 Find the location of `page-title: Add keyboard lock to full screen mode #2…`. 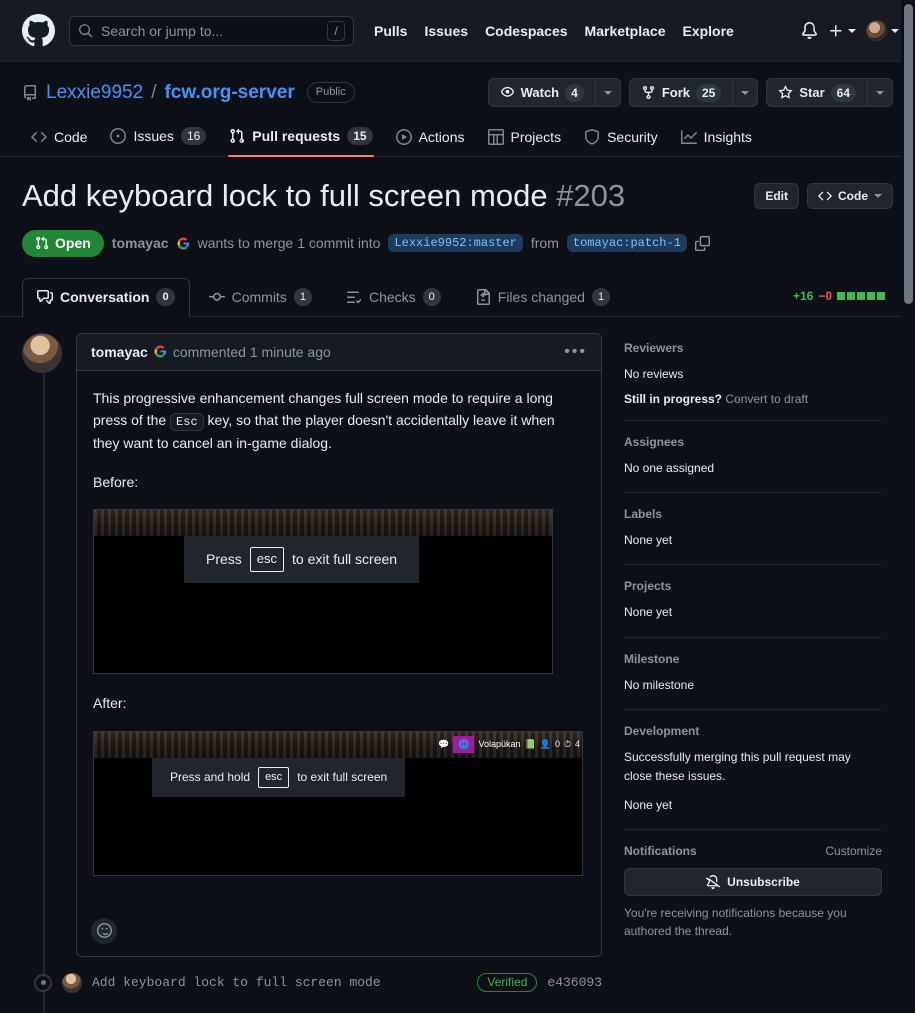

page-title: Add keyboard lock to full screen mode #2… is located at coordinates (323, 196).